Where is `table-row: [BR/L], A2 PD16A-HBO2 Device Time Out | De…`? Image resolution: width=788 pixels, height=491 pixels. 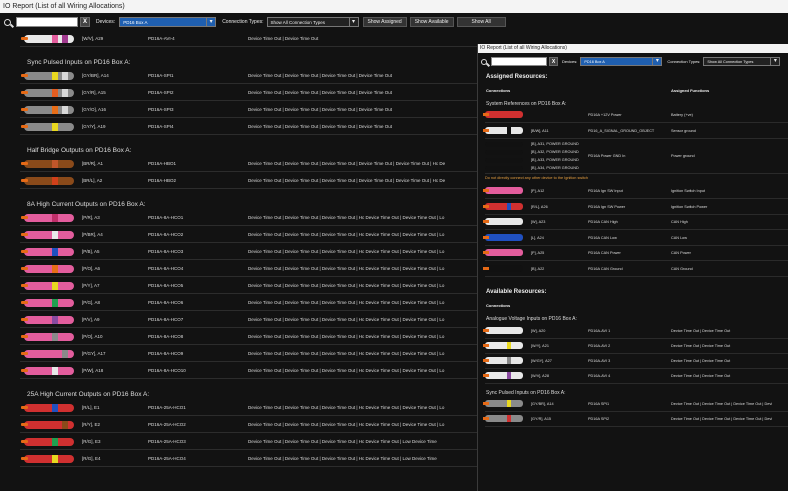 table-row: [BR/L], A2 PD16A-HBO2 Device Time Out | De… is located at coordinates (267, 181).